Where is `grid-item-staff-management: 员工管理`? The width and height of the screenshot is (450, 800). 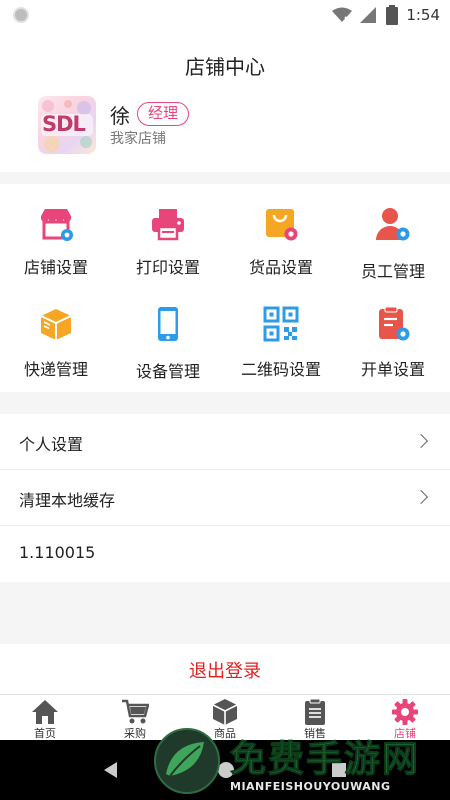
grid-item-staff-management: 员工管理 is located at coordinates (393, 232).